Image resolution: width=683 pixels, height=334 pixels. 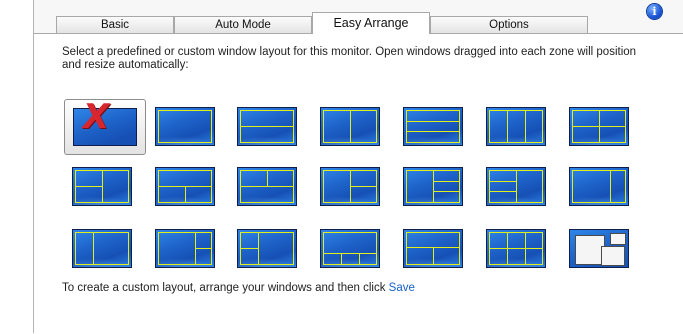 I want to click on layout-three-rows, so click(x=433, y=126).